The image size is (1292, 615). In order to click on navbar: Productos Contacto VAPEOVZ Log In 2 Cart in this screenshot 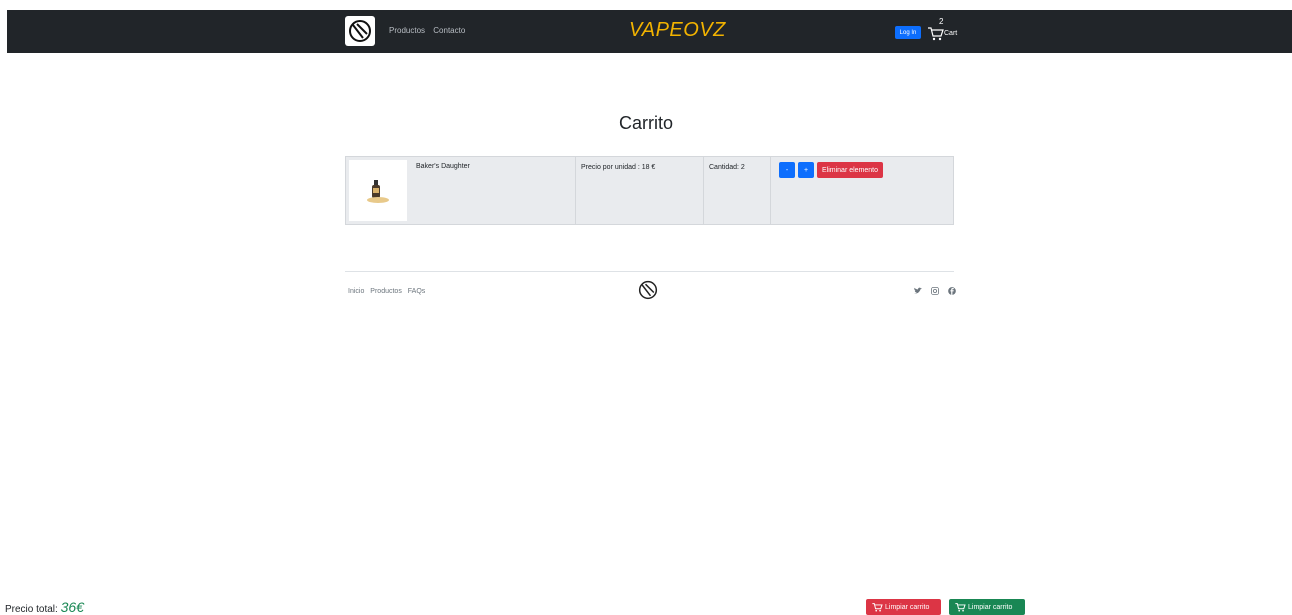, I will do `click(649, 31)`.